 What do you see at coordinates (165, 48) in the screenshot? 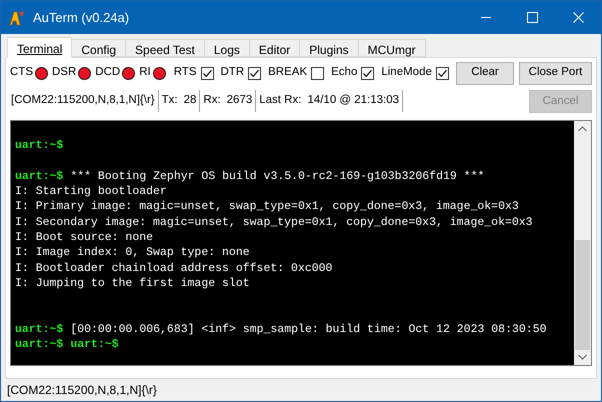
I see `tab: Speed Test` at bounding box center [165, 48].